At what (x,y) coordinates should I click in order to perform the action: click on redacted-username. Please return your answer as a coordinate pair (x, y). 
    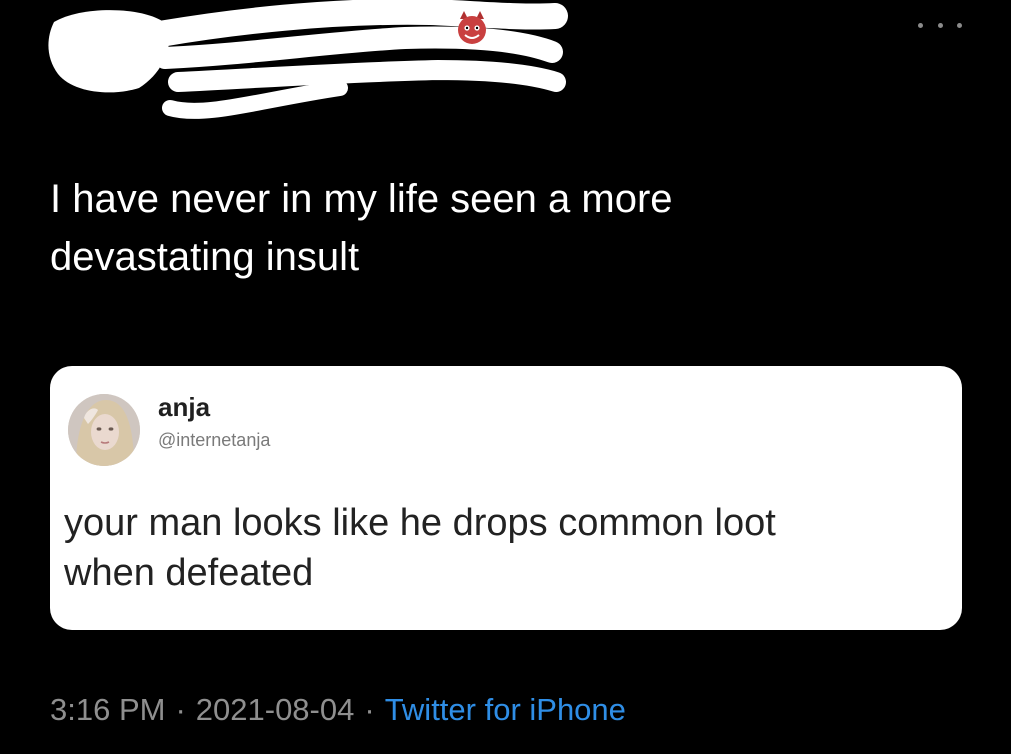
    Looking at the image, I should click on (364, 59).